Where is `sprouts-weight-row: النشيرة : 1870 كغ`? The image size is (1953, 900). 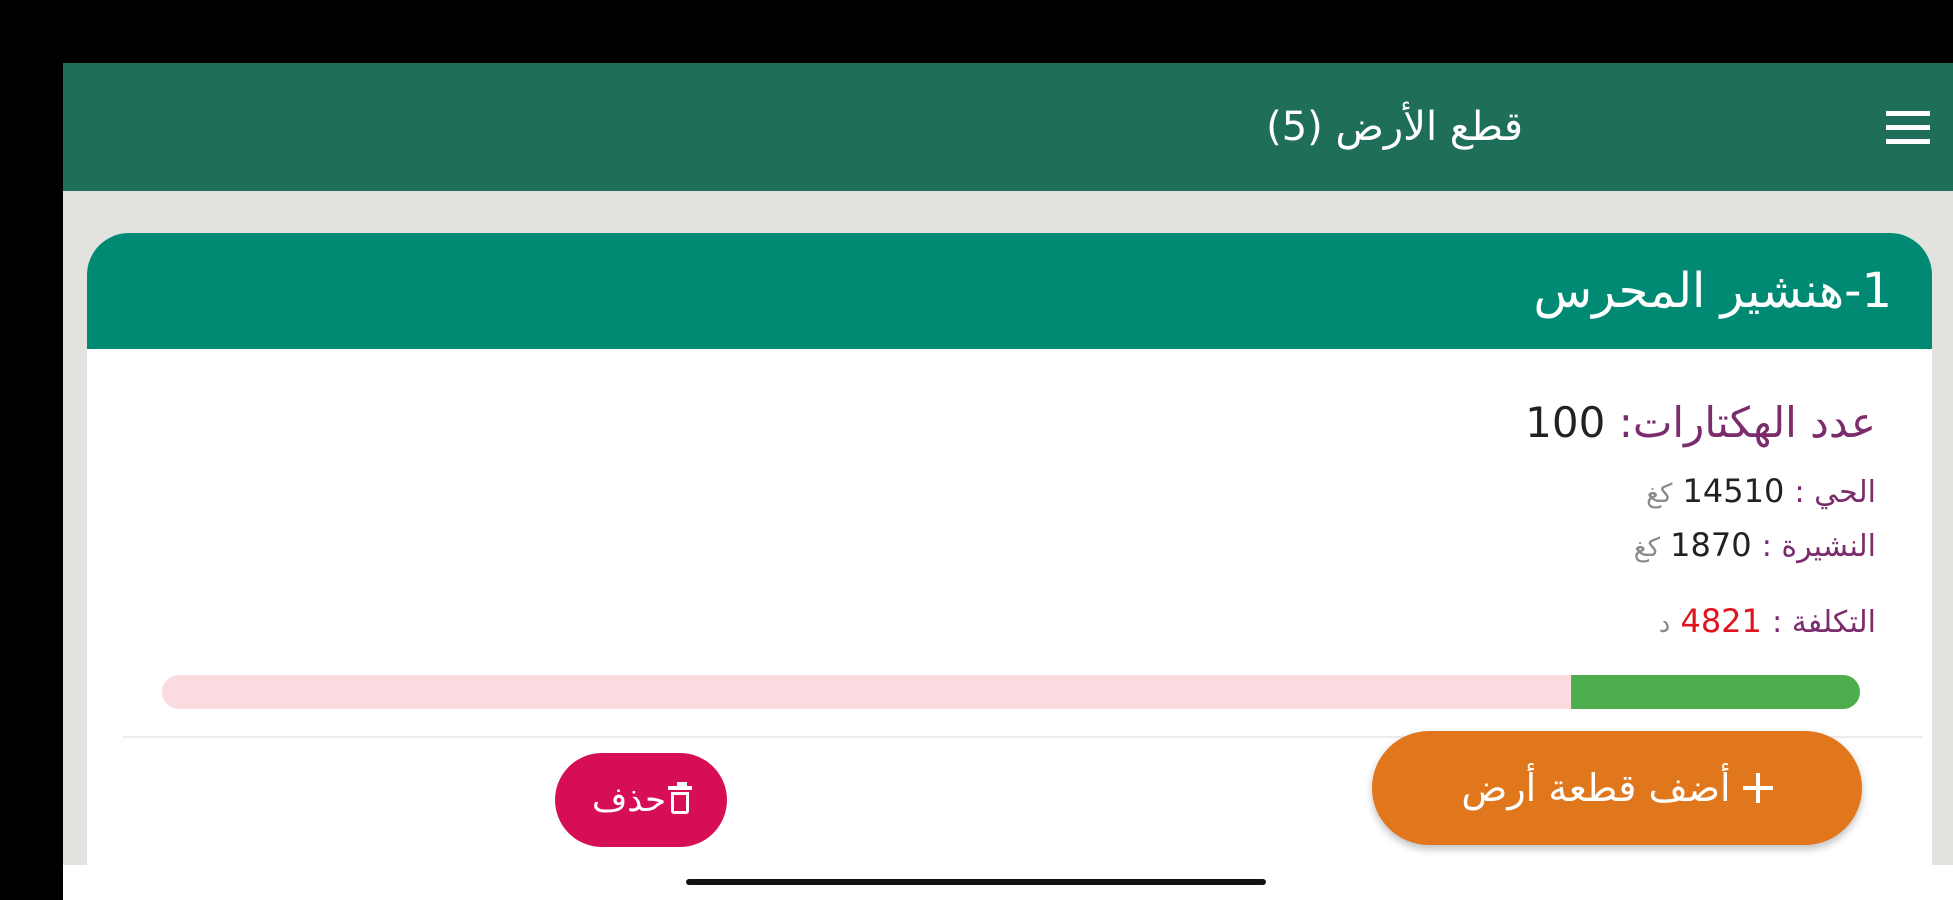 sprouts-weight-row: النشيرة : 1870 كغ is located at coordinates (1755, 546).